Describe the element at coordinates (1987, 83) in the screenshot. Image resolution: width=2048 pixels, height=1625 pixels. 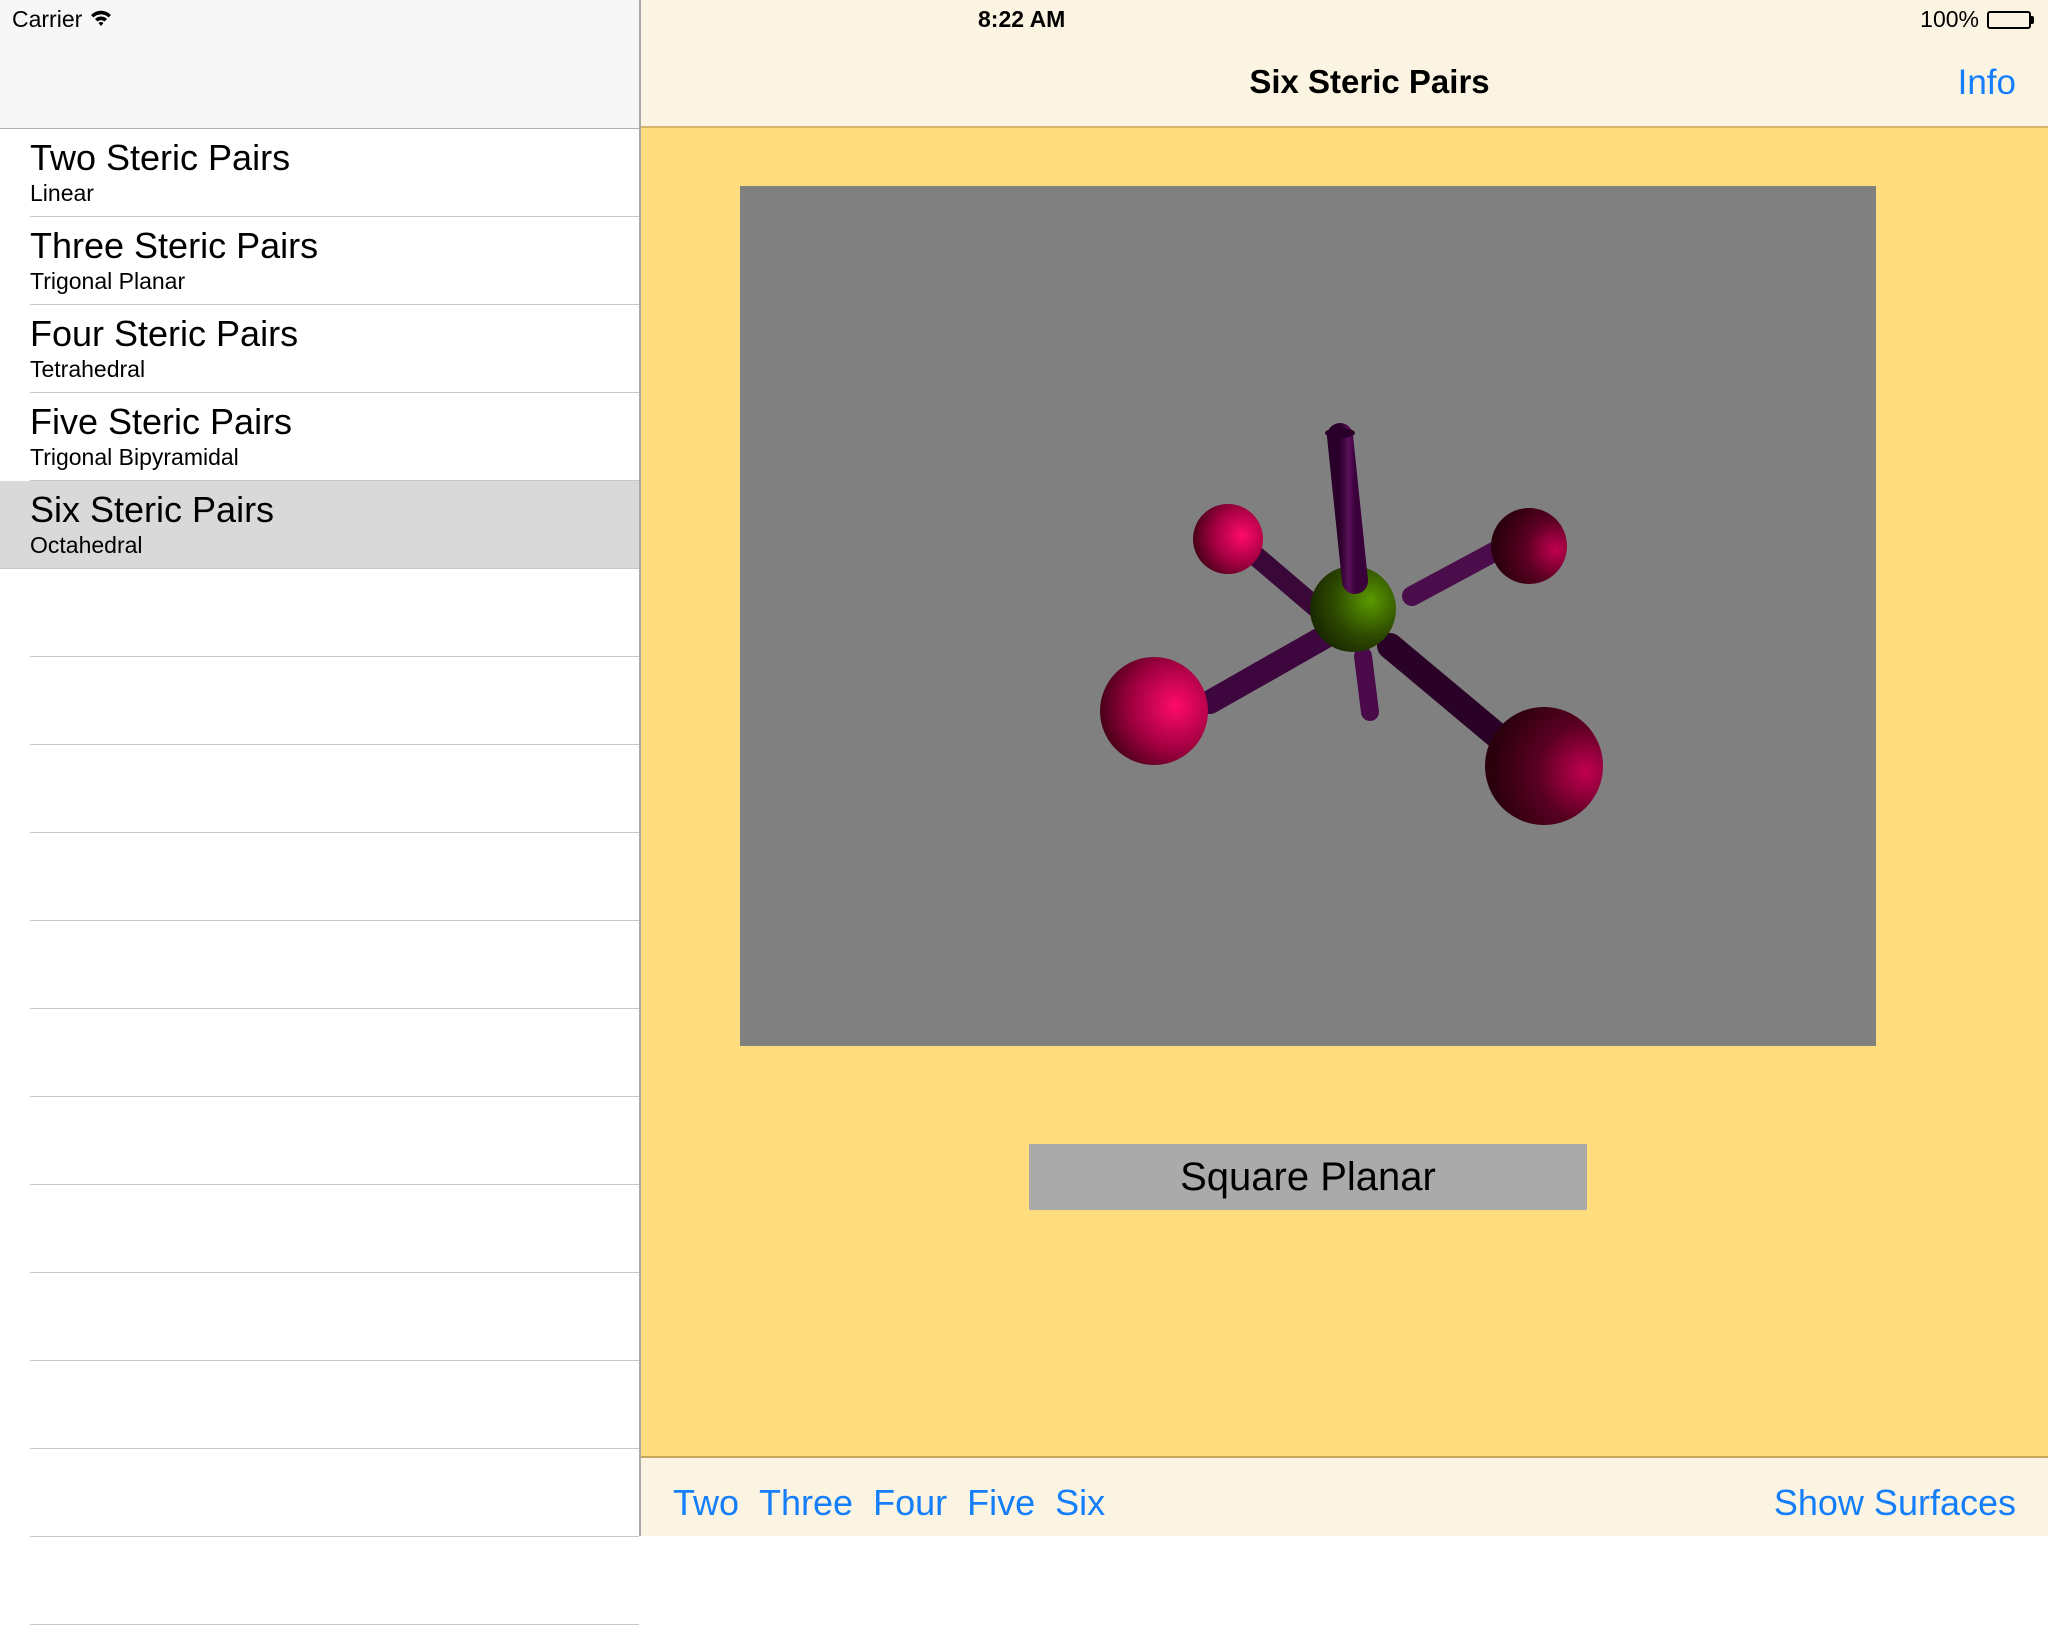
I see `info-button: Info` at that location.